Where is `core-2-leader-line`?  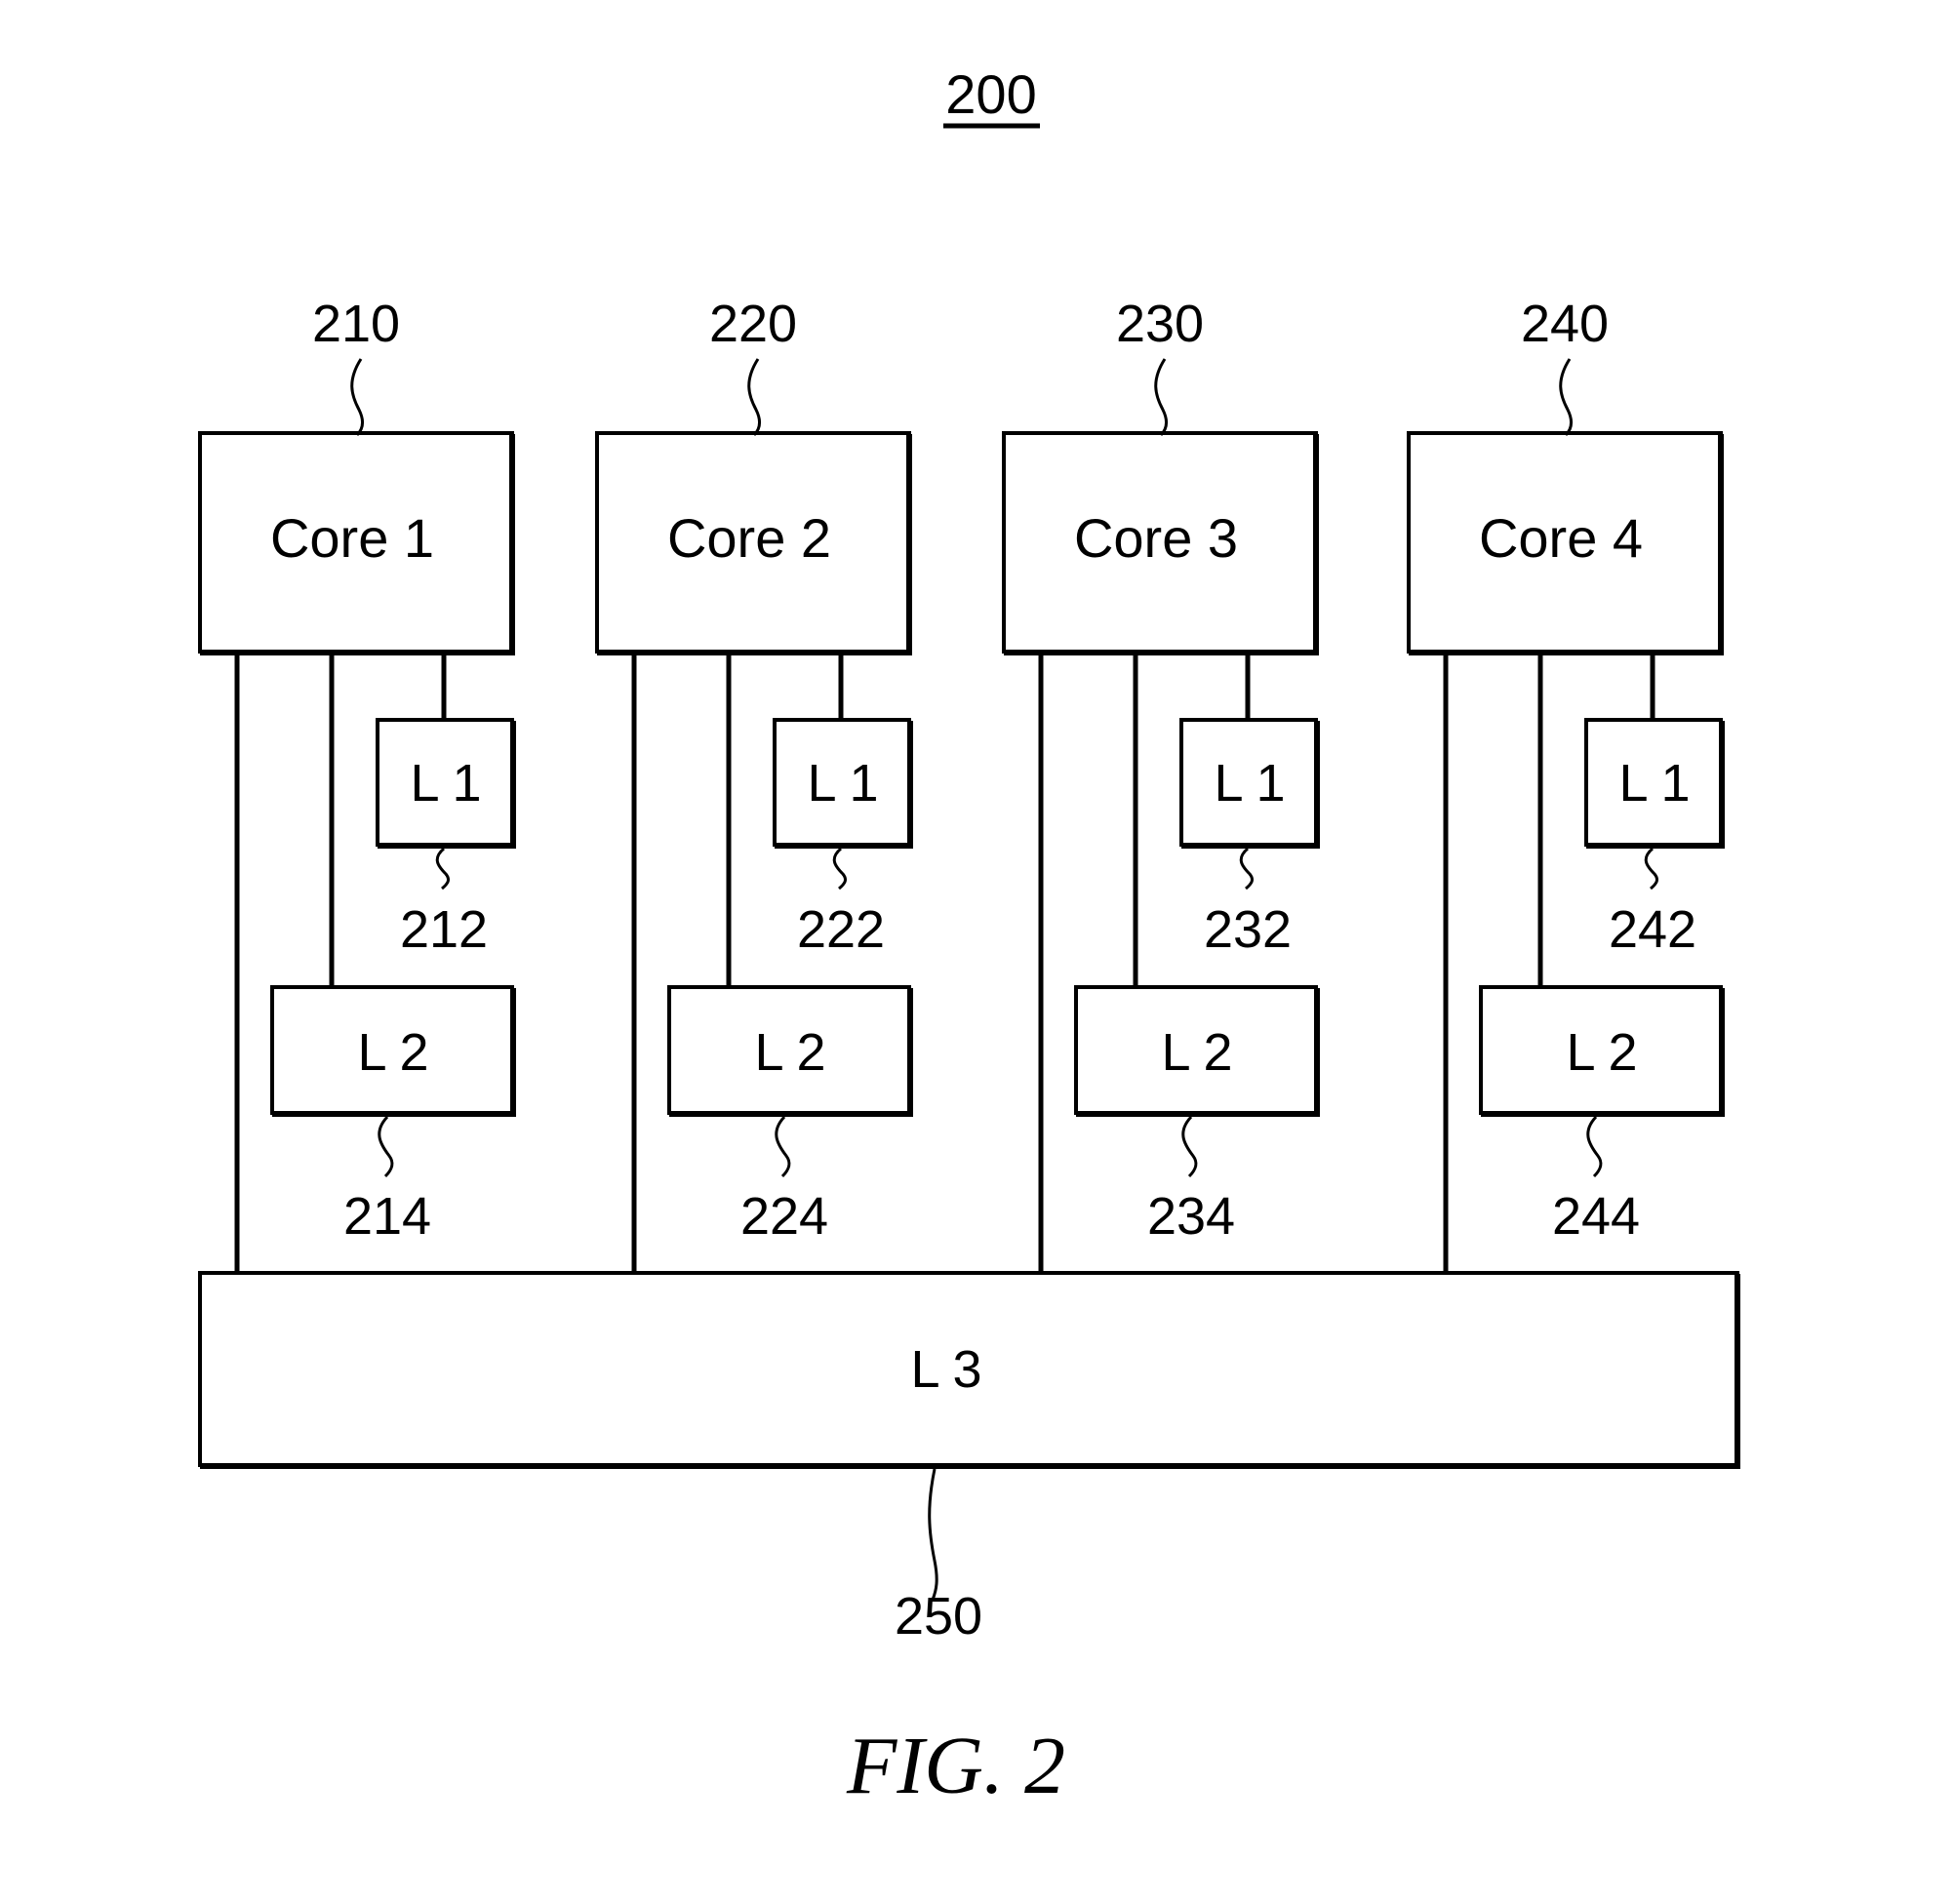 core-2-leader-line is located at coordinates (754, 397).